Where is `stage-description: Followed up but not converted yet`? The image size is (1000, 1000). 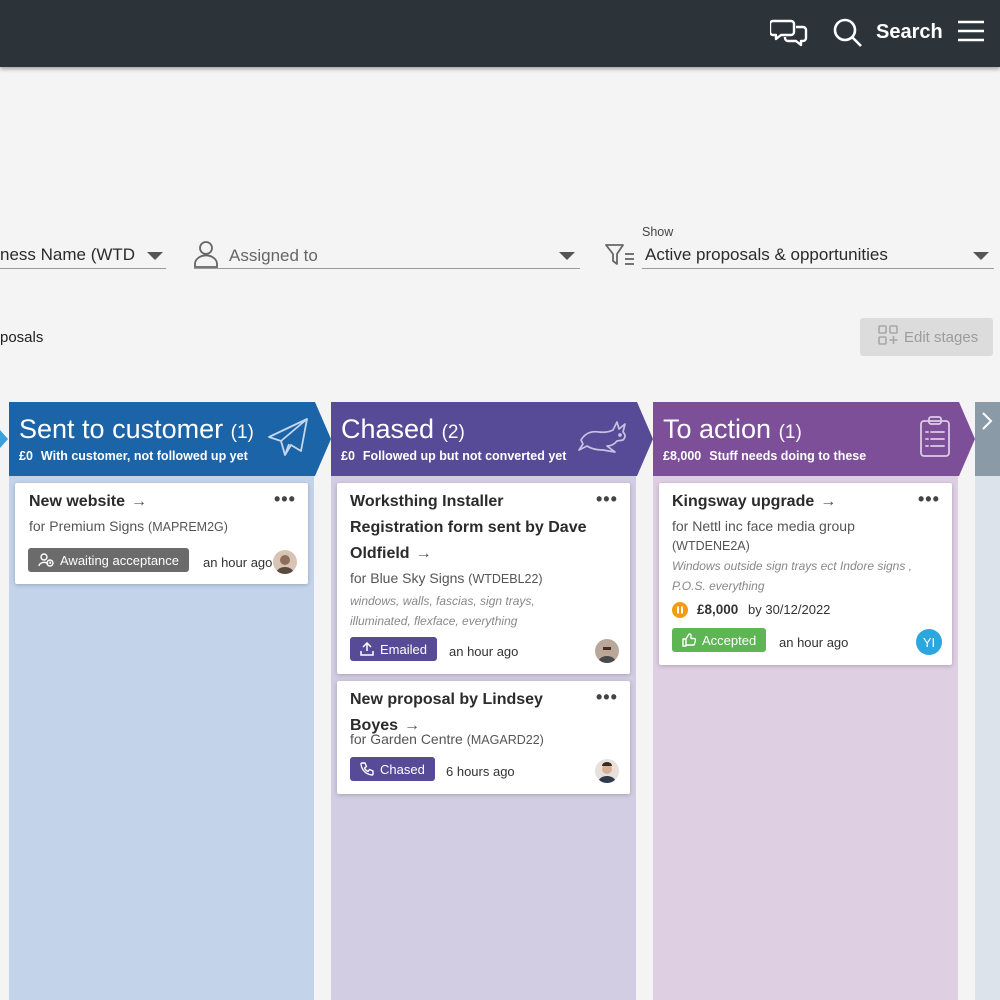 stage-description: Followed up but not converted yet is located at coordinates (464, 456).